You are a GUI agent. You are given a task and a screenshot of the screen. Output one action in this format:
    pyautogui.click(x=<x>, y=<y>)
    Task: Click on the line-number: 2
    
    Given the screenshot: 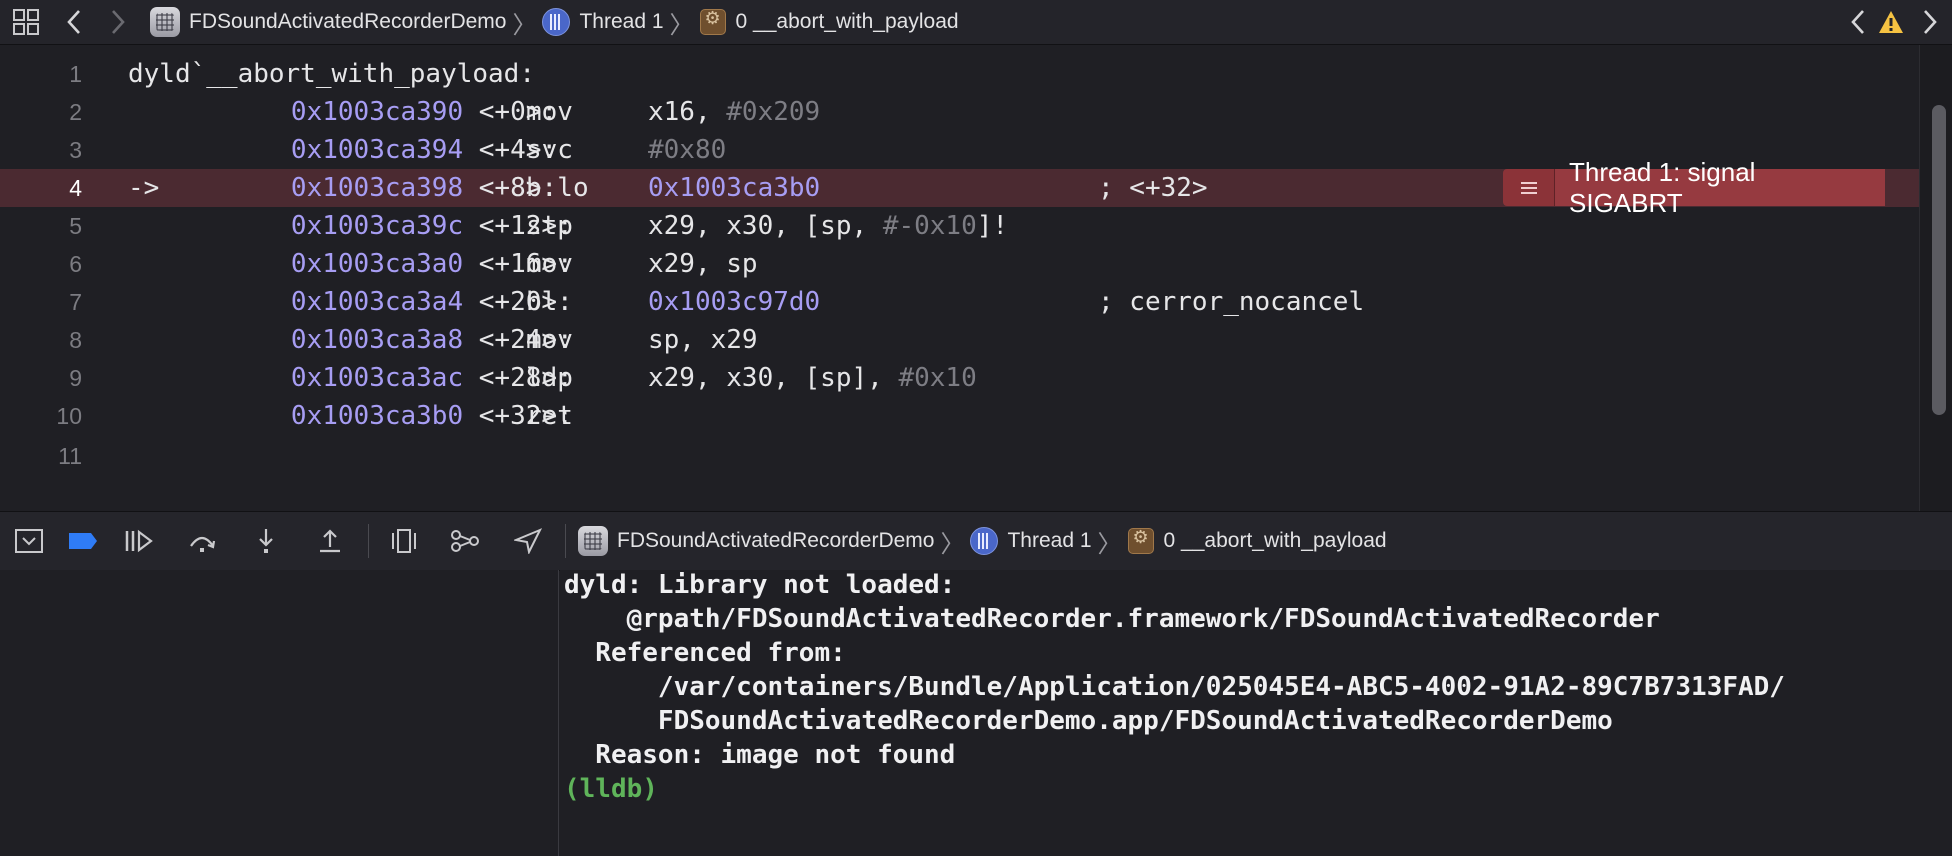 What is the action you would take?
    pyautogui.click(x=75, y=111)
    